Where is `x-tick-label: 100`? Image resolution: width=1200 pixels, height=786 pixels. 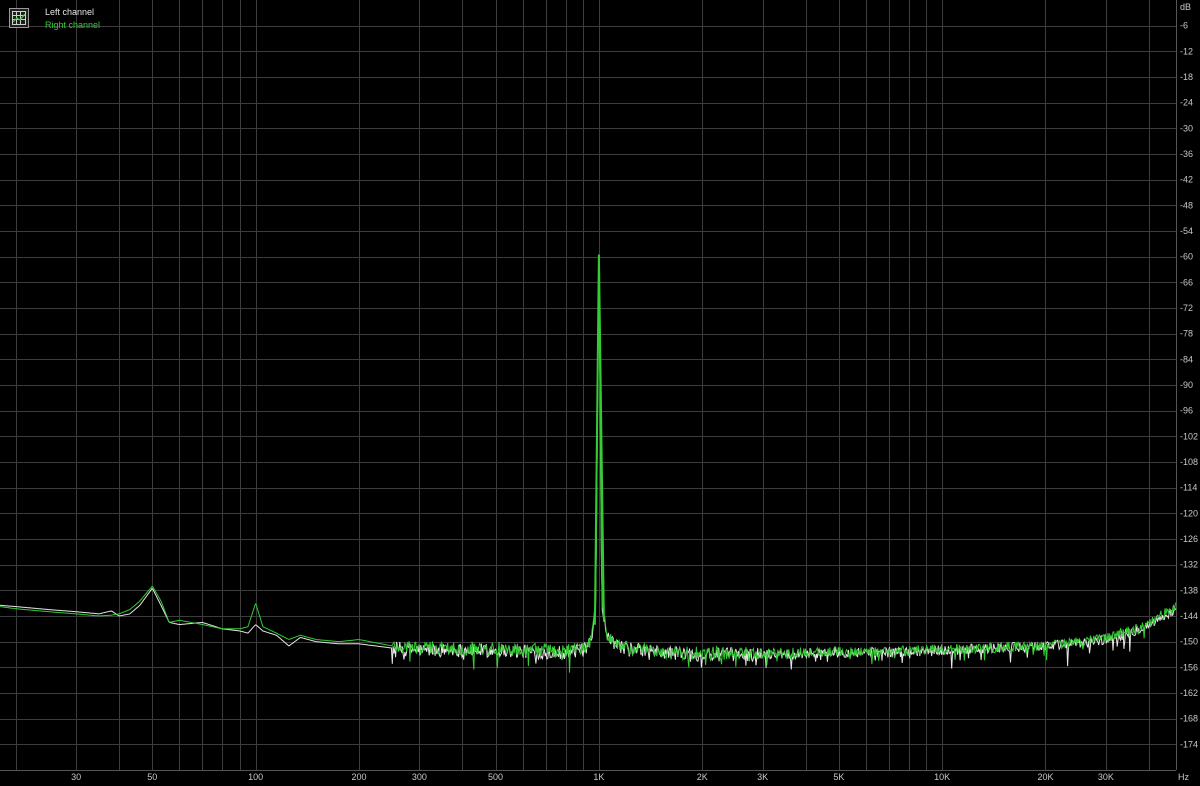
x-tick-label: 100 is located at coordinates (255, 777).